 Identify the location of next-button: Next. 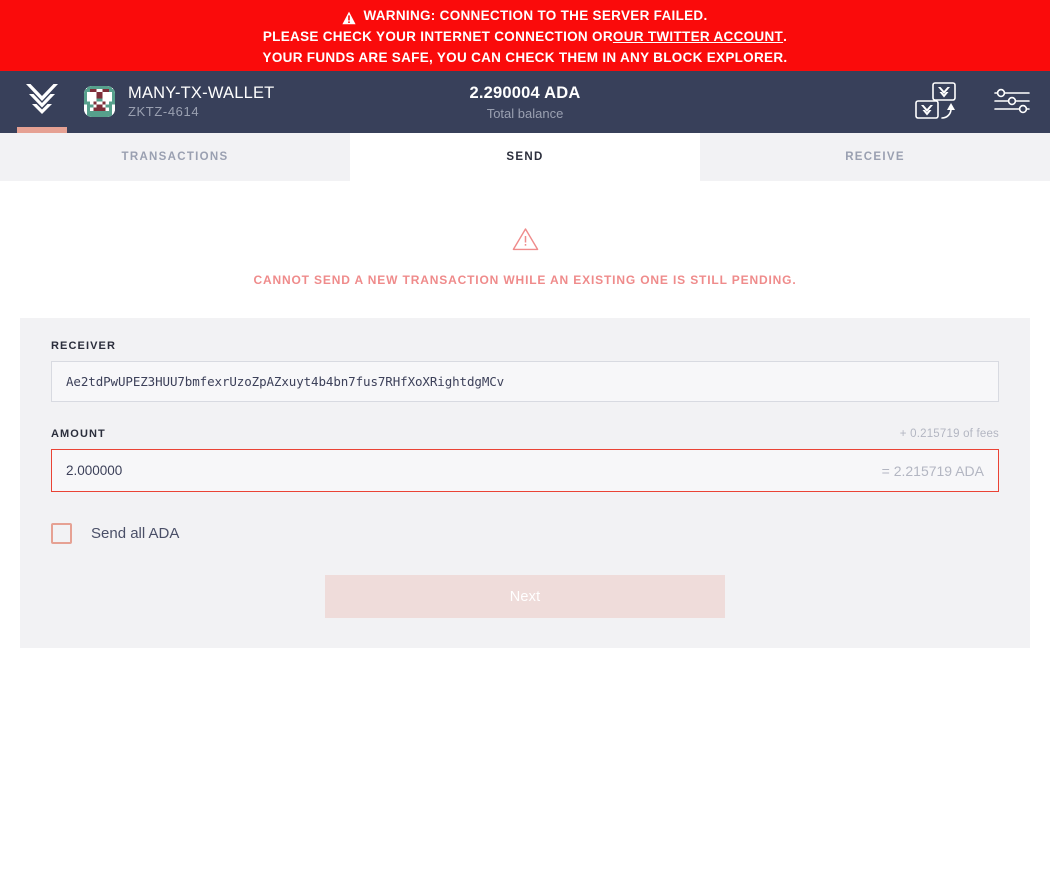
(525, 596).